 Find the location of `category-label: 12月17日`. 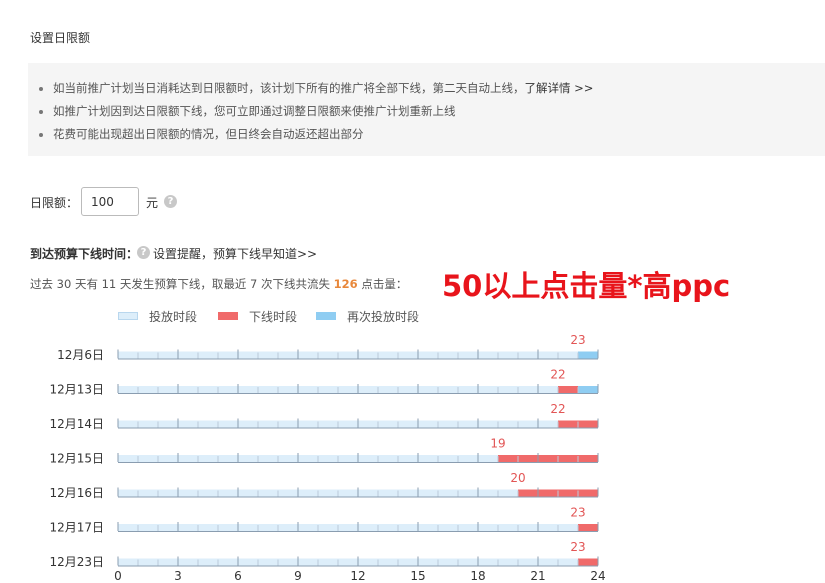

category-label: 12月17日 is located at coordinates (76, 528).